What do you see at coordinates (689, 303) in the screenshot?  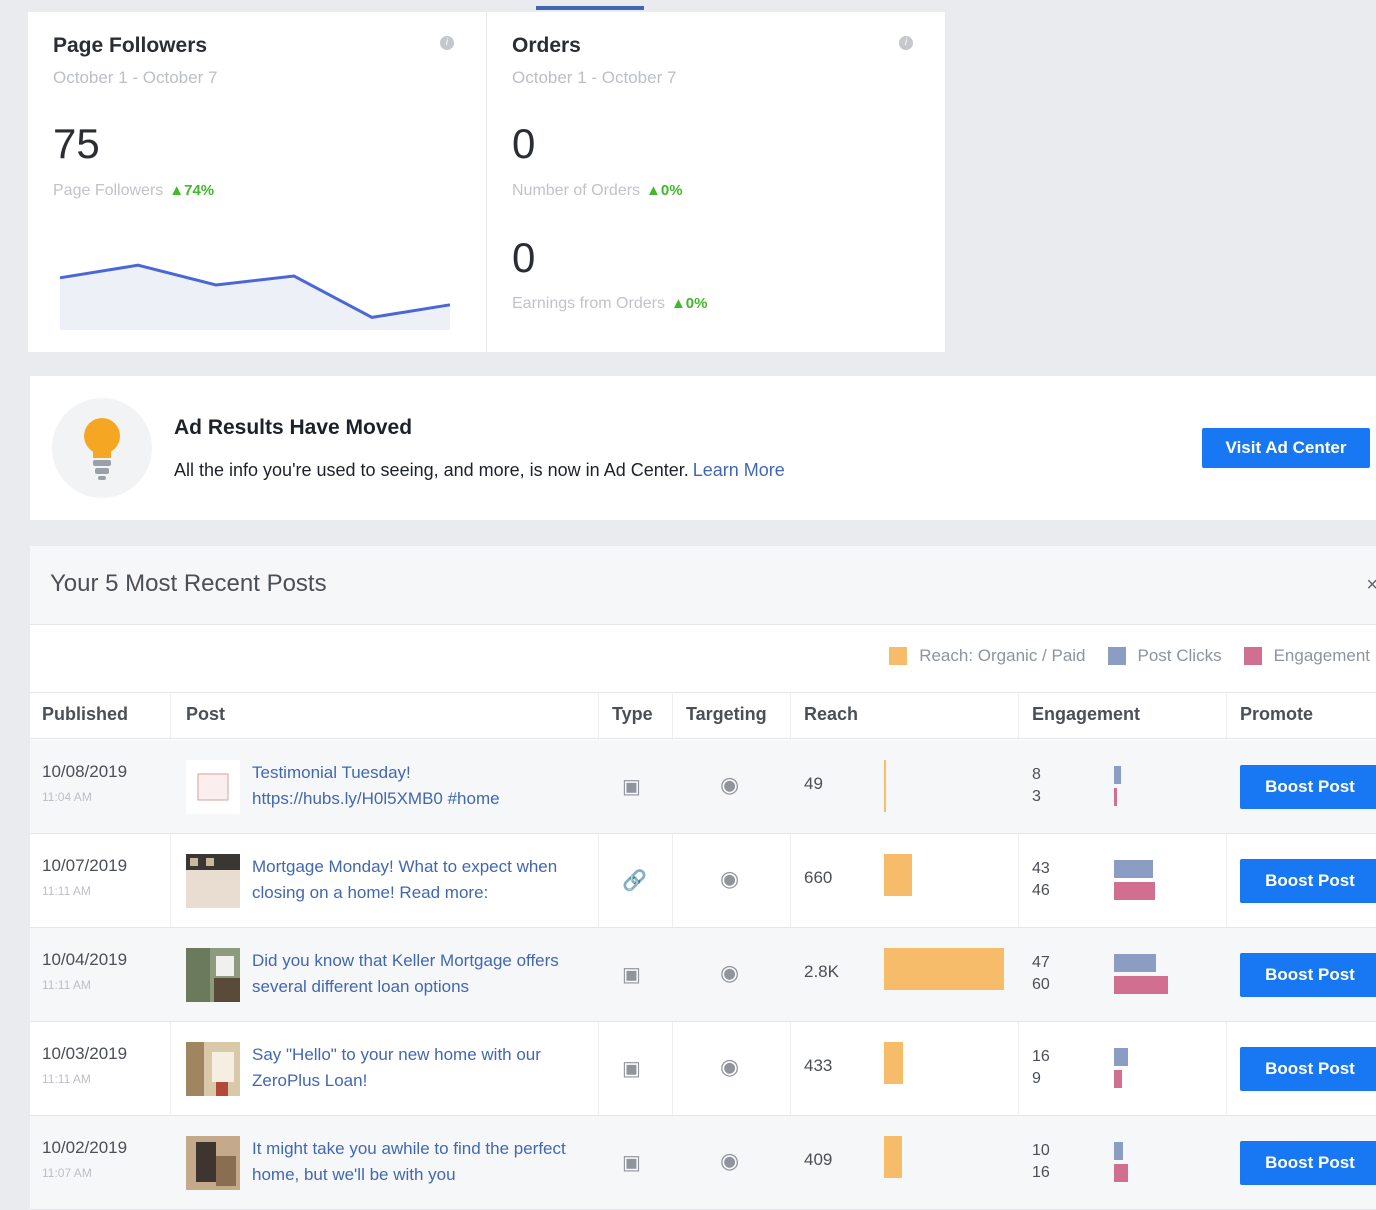 I see `earnings-change: ▲0%` at bounding box center [689, 303].